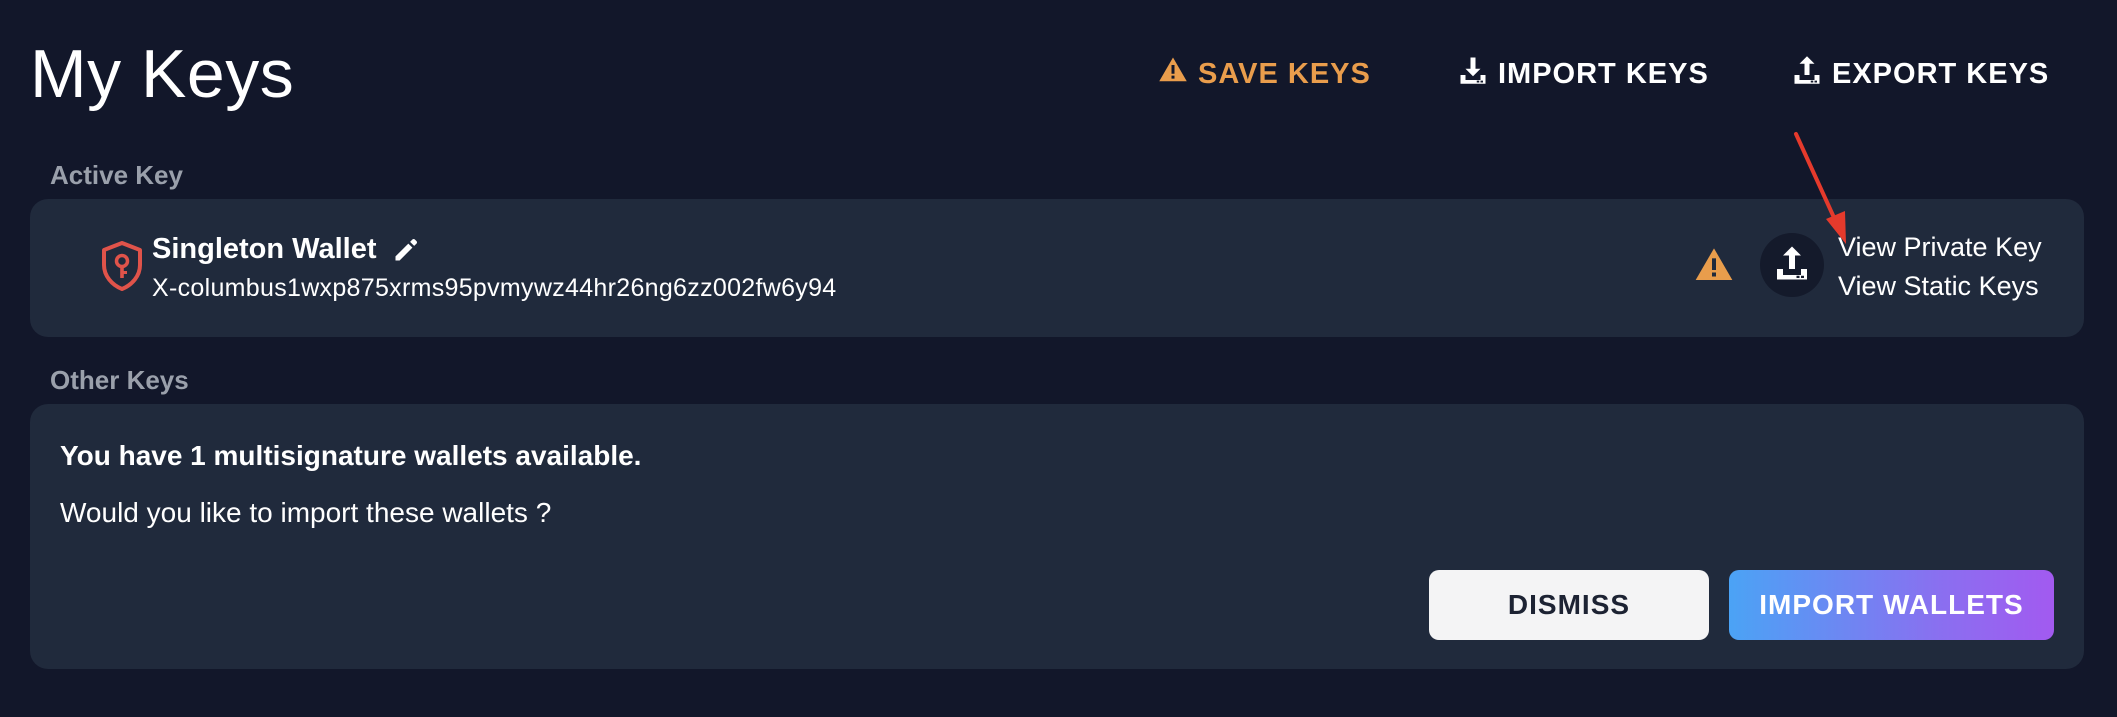  Describe the element at coordinates (1940, 247) in the screenshot. I see `view-private-key-link: View Private Key` at that location.